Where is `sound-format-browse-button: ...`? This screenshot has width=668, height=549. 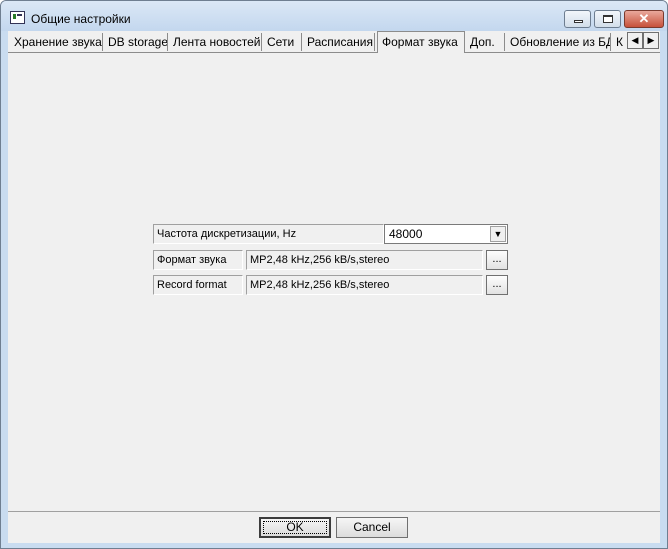
sound-format-browse-button: ... is located at coordinates (497, 260).